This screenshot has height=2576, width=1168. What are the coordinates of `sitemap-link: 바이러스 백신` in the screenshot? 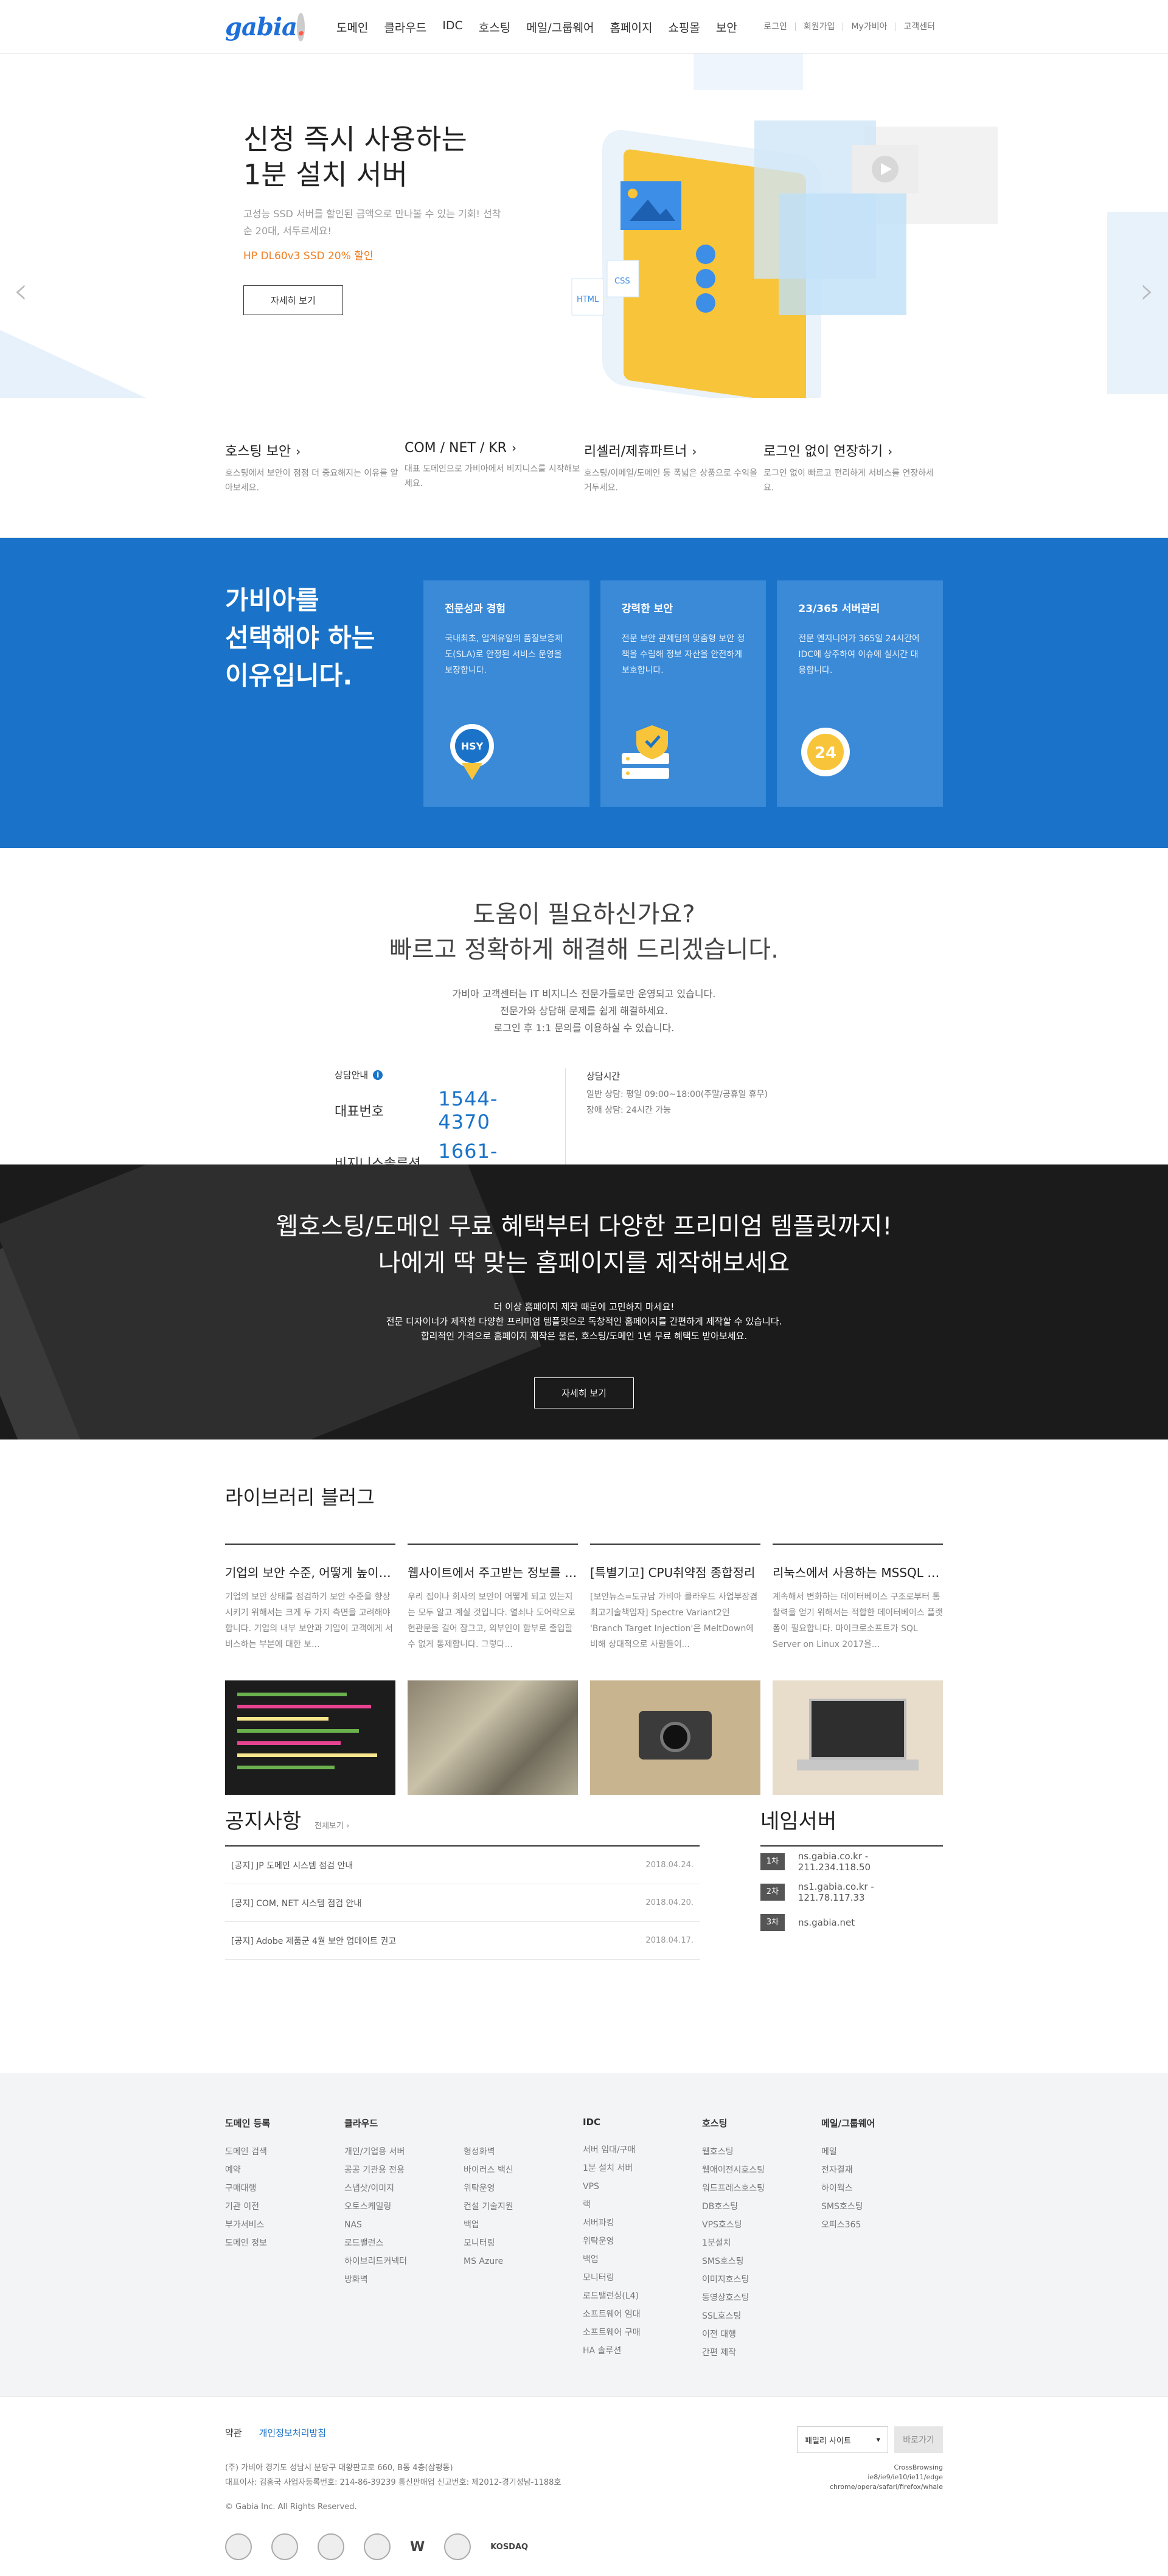 It's located at (523, 2170).